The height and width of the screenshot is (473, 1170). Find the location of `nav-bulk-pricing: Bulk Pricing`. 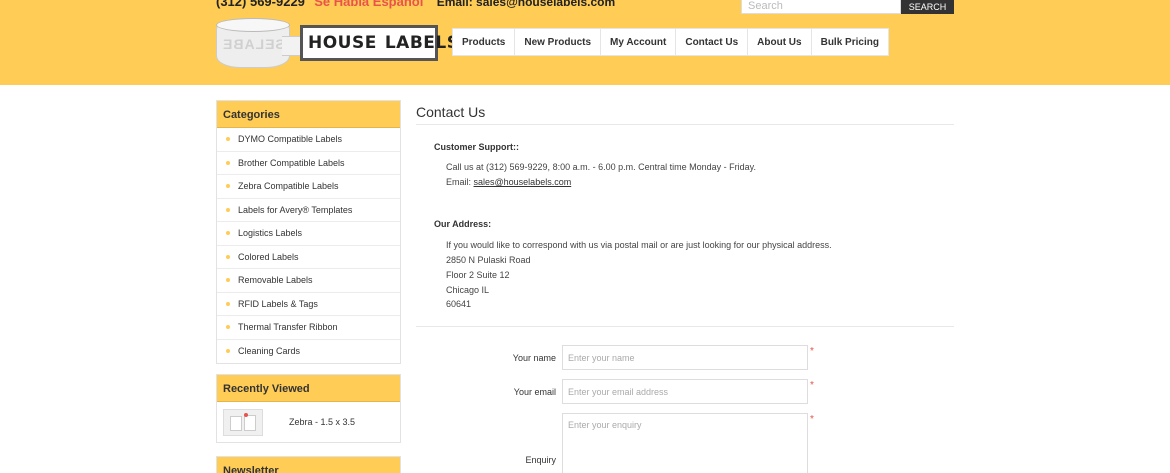

nav-bulk-pricing: Bulk Pricing is located at coordinates (850, 42).